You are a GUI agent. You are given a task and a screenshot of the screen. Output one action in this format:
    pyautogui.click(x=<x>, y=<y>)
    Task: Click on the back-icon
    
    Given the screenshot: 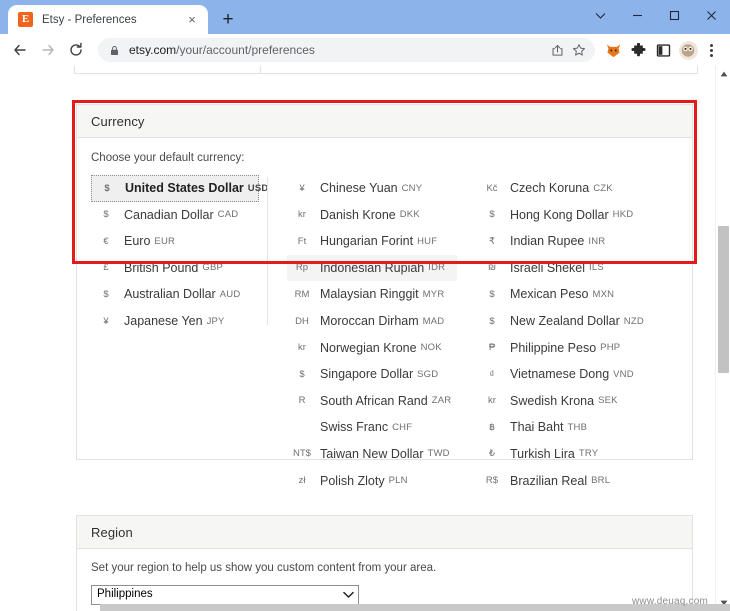 What is the action you would take?
    pyautogui.click(x=20, y=50)
    